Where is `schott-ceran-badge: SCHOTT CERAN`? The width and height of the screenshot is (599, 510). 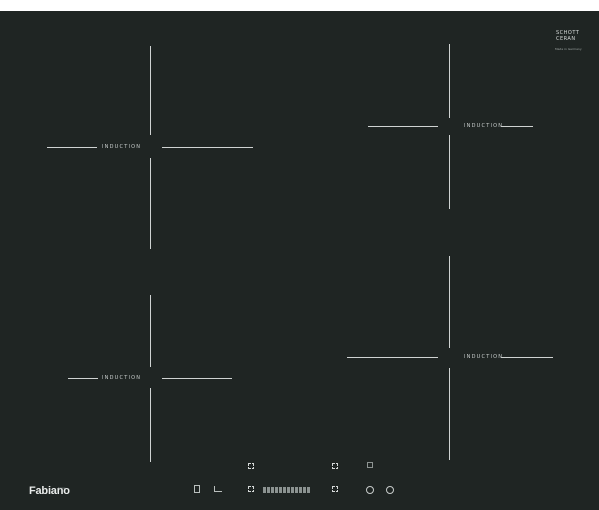
schott-ceran-badge: SCHOTT CERAN is located at coordinates (567, 36).